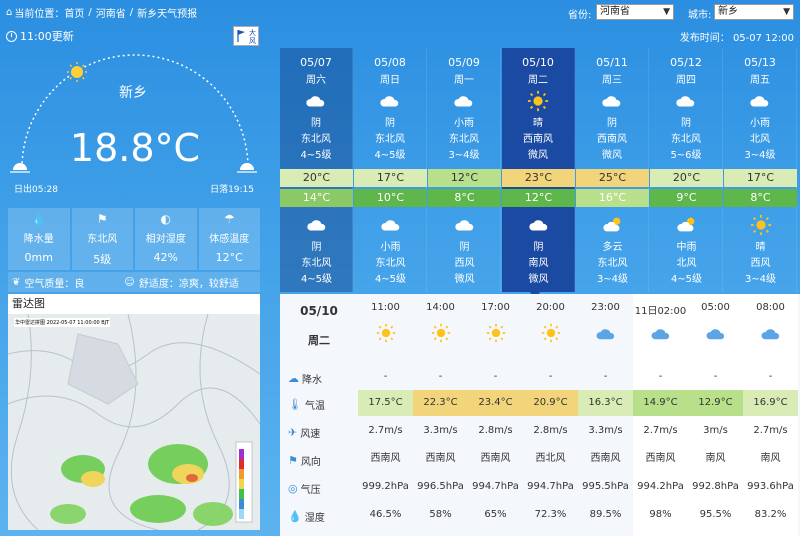 The height and width of the screenshot is (536, 800). I want to click on drop-icon: 💧, so click(39, 219).